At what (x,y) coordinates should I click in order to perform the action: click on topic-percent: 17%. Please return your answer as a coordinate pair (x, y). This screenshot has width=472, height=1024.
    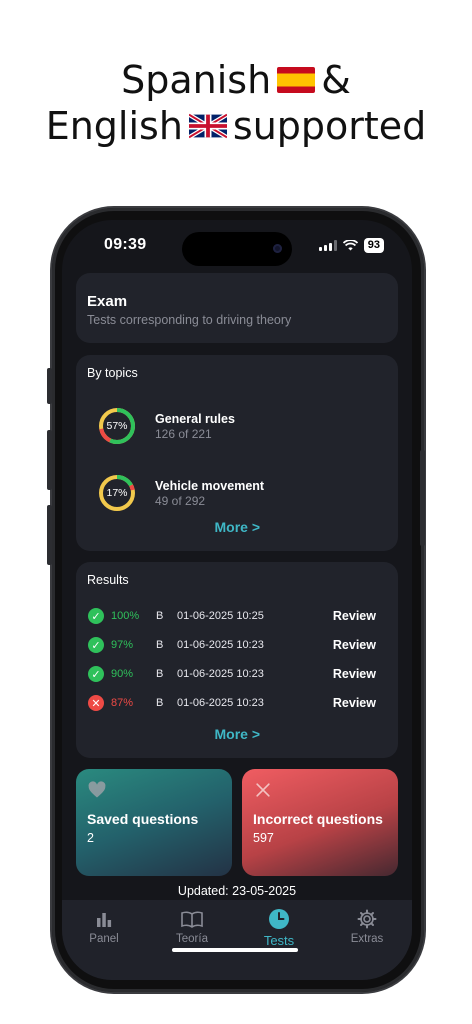
    Looking at the image, I should click on (117, 493).